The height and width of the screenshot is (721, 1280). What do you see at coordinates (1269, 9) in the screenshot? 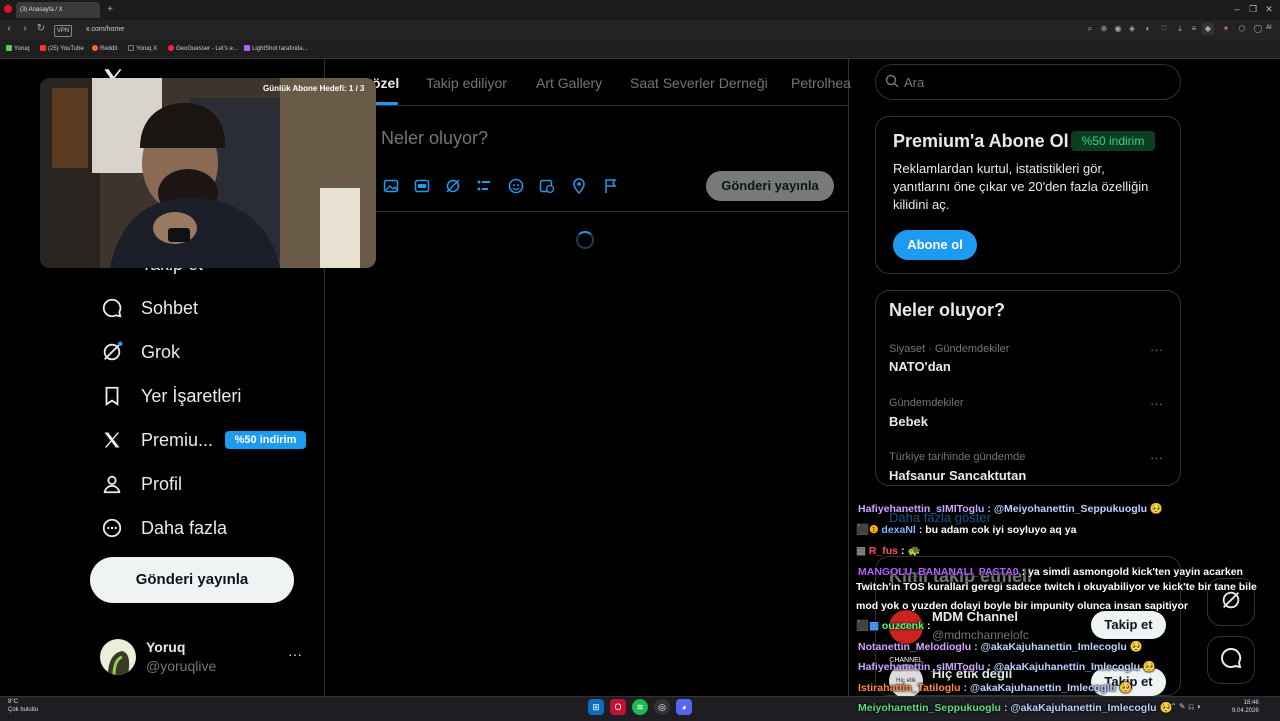
I see `close-icon: ✕` at bounding box center [1269, 9].